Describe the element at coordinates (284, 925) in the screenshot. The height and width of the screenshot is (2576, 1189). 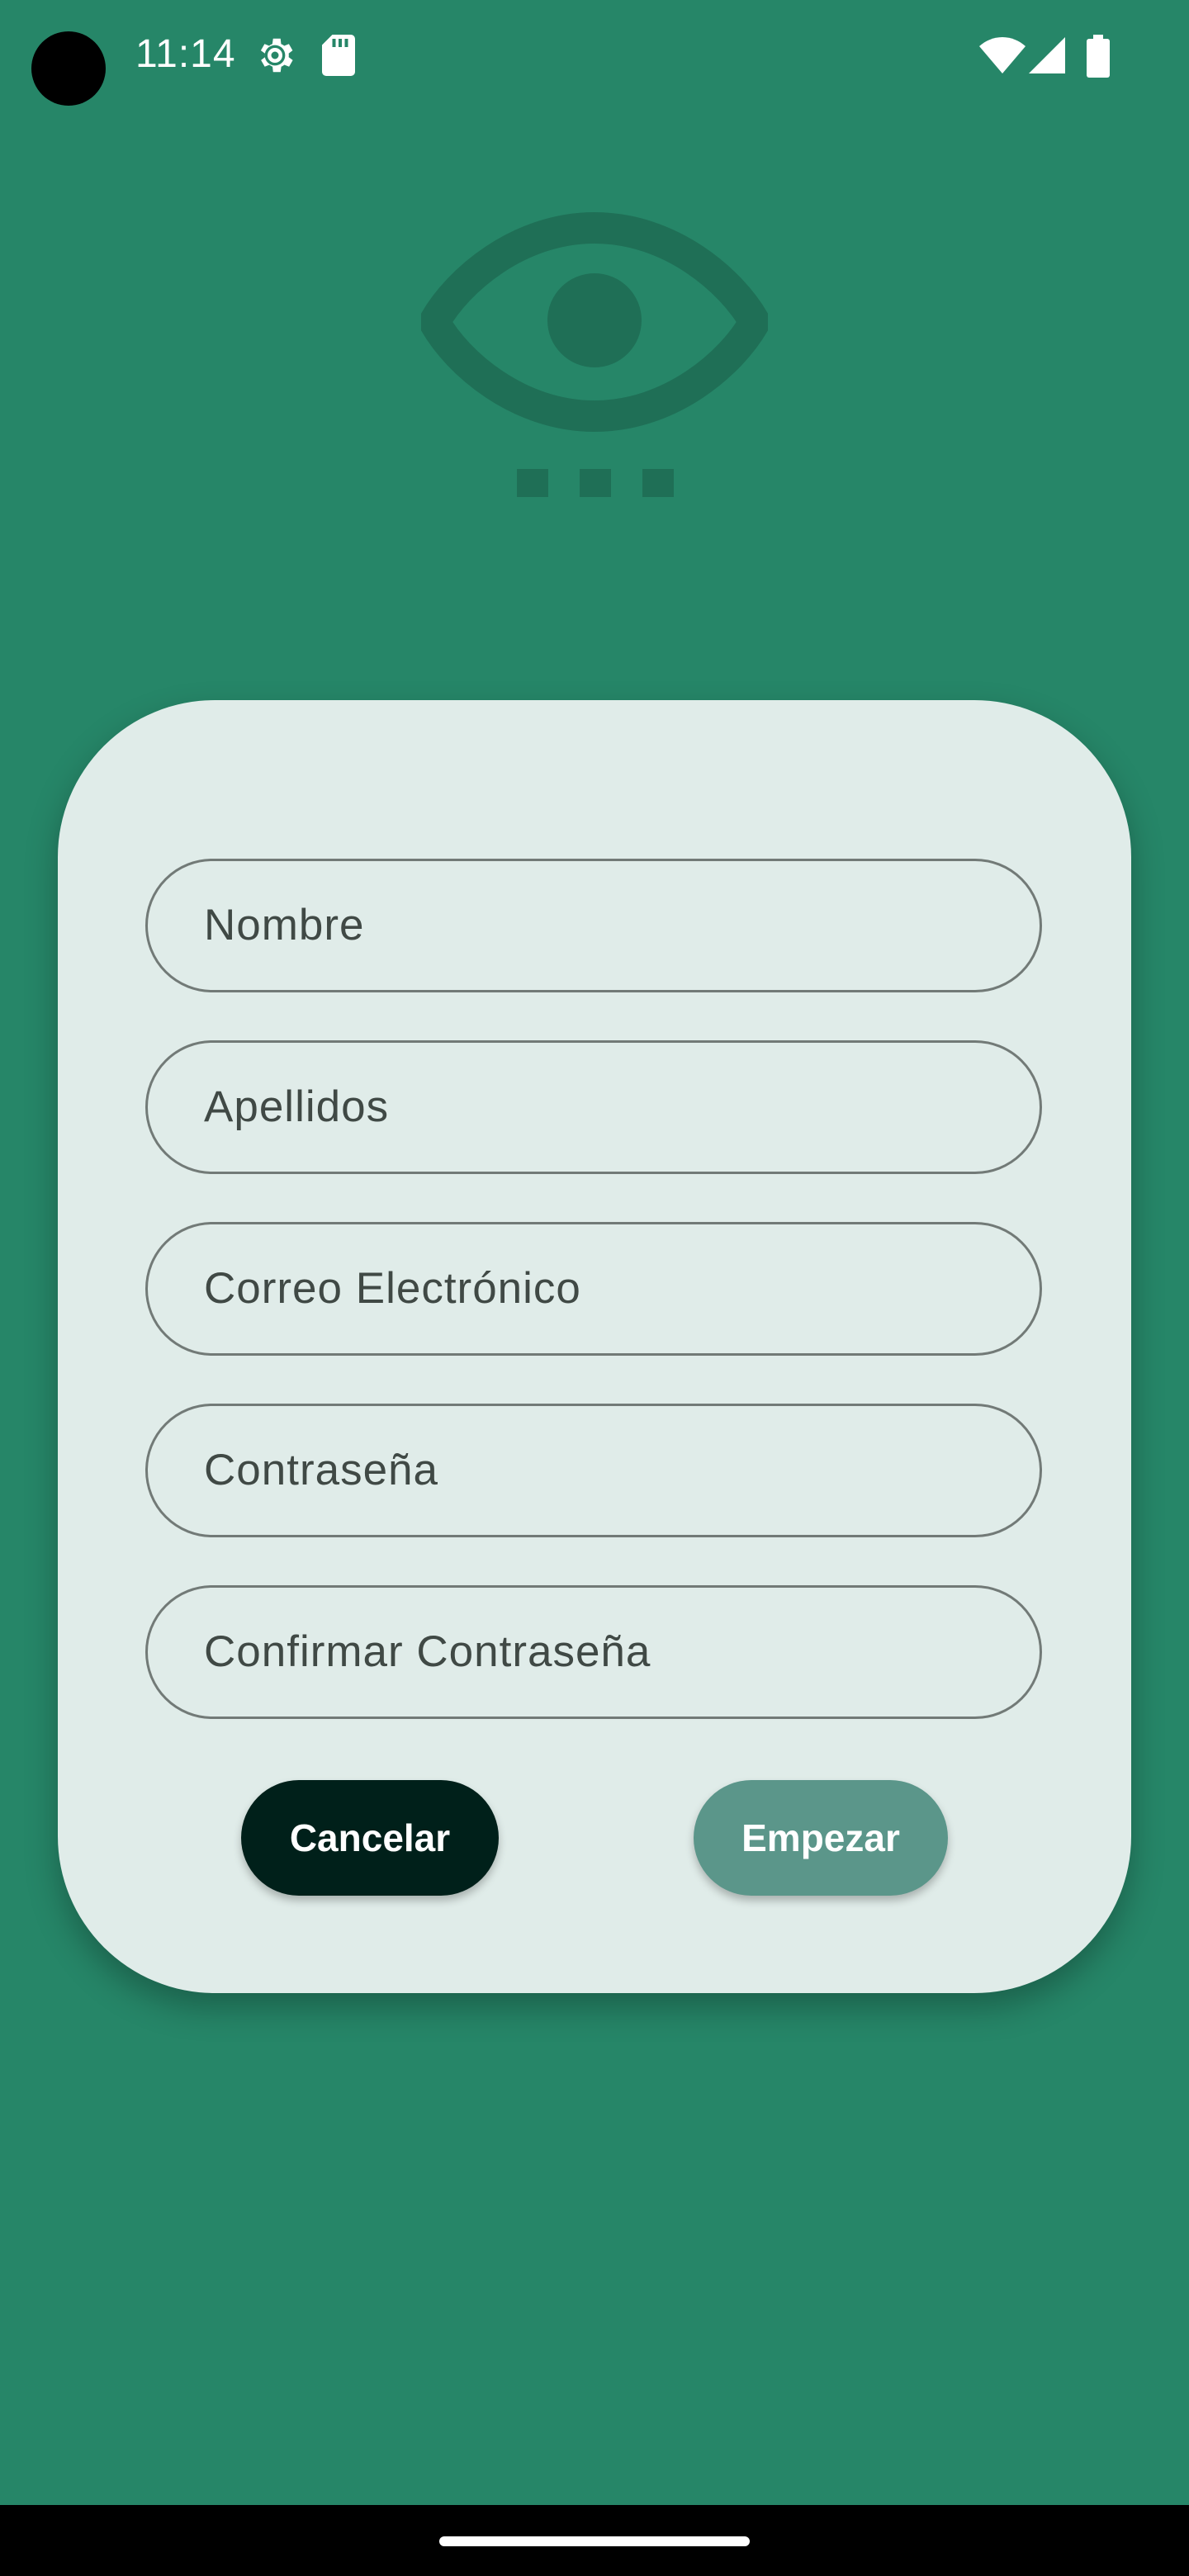
I see `nombre-label: Nombre` at that location.